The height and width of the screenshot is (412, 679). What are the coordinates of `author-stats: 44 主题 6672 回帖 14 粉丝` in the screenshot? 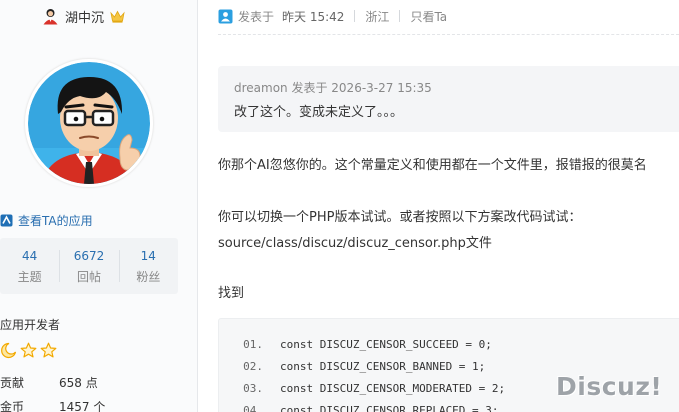 It's located at (89, 266).